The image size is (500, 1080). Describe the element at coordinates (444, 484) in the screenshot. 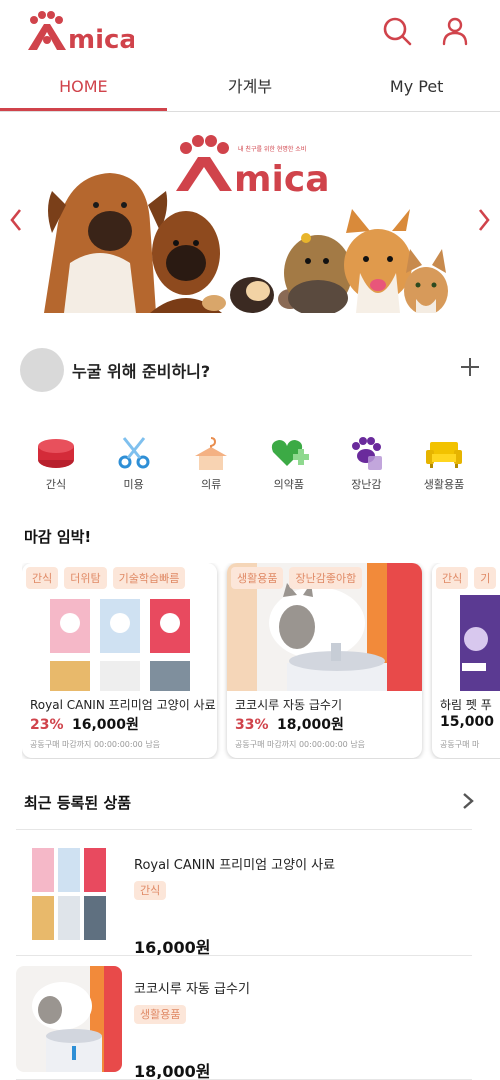

I see `category-label: 생활용품` at that location.